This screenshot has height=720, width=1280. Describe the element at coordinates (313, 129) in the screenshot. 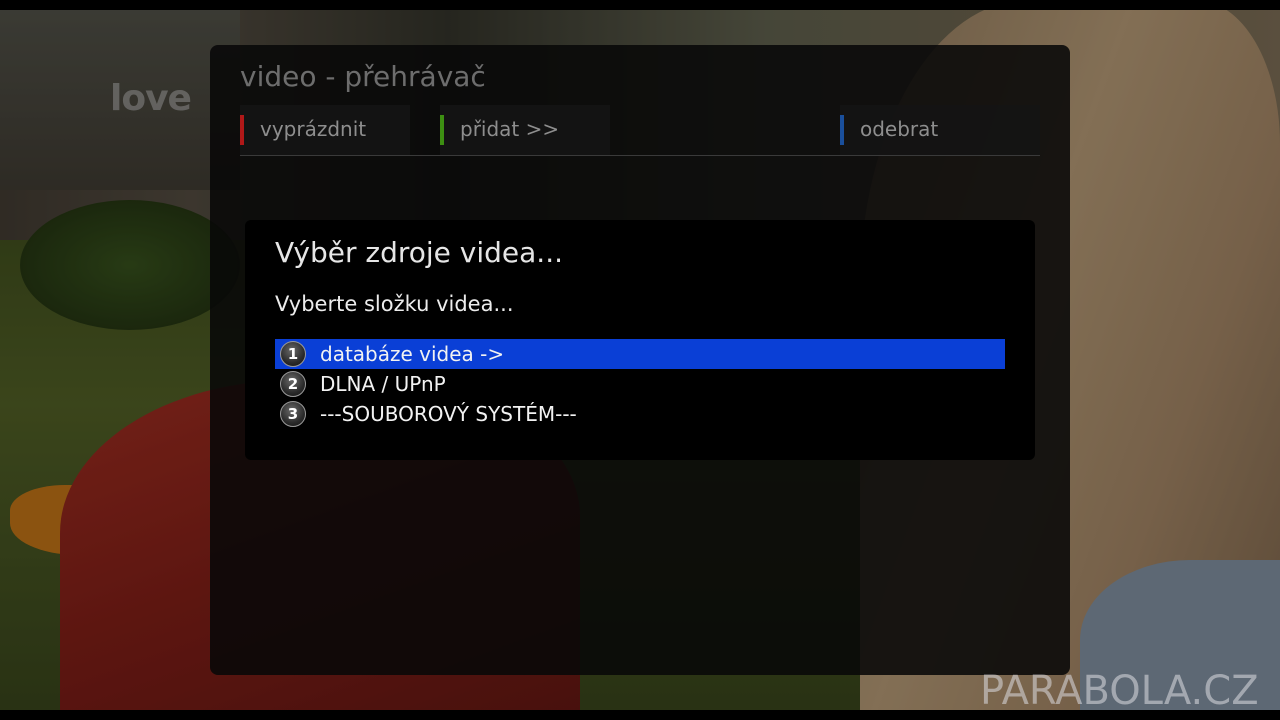

I see `red-key-label: vyprázdnit` at that location.